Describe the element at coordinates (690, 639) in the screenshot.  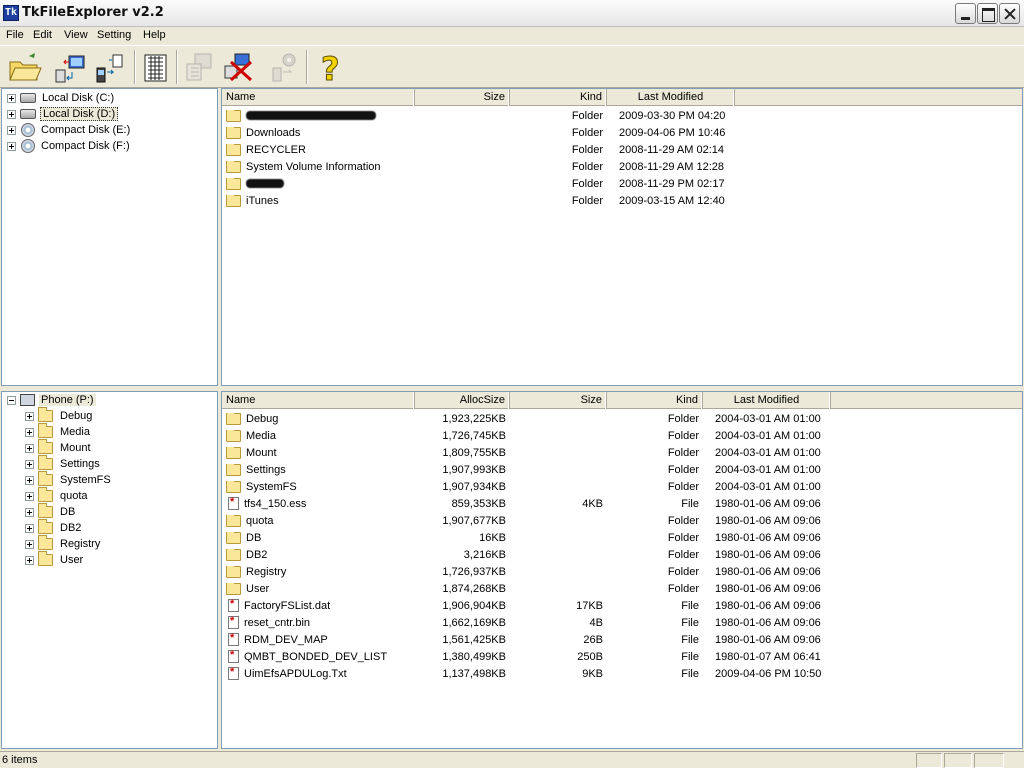
I see `file-kind: File` at that location.